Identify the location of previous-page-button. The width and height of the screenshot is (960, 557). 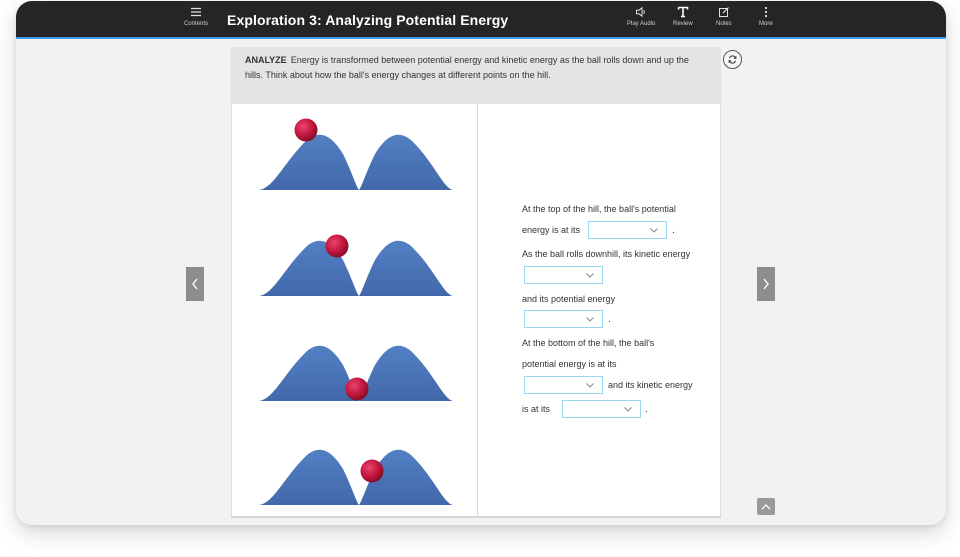
(195, 284).